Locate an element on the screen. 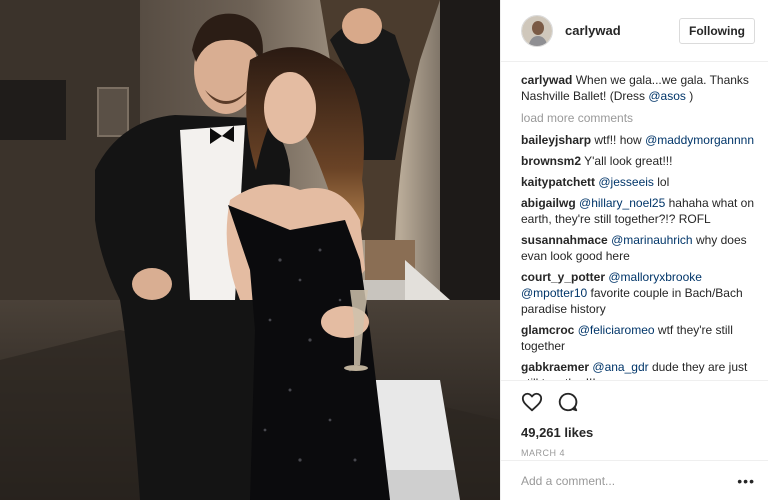 The image size is (768, 500). comment-item: baileyjsharp wtf!! how @maddymorgannnn is located at coordinates (638, 140).